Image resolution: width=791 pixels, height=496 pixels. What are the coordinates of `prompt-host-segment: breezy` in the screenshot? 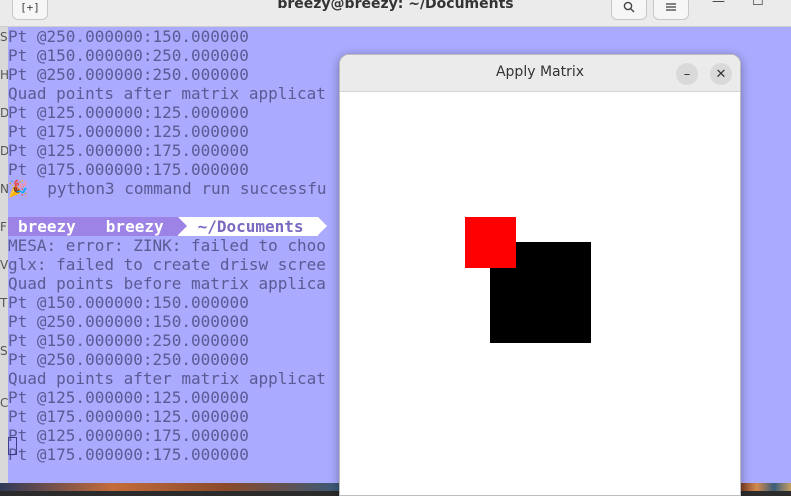 It's located at (137, 226).